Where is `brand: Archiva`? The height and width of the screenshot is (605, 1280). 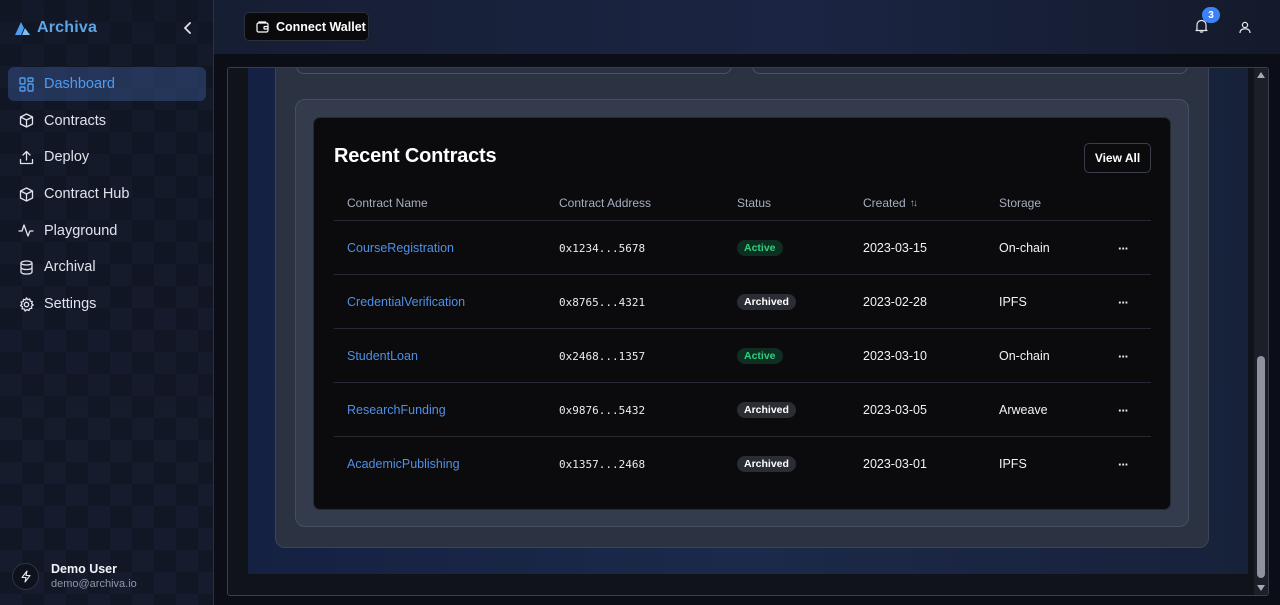
brand: Archiva is located at coordinates (55, 28).